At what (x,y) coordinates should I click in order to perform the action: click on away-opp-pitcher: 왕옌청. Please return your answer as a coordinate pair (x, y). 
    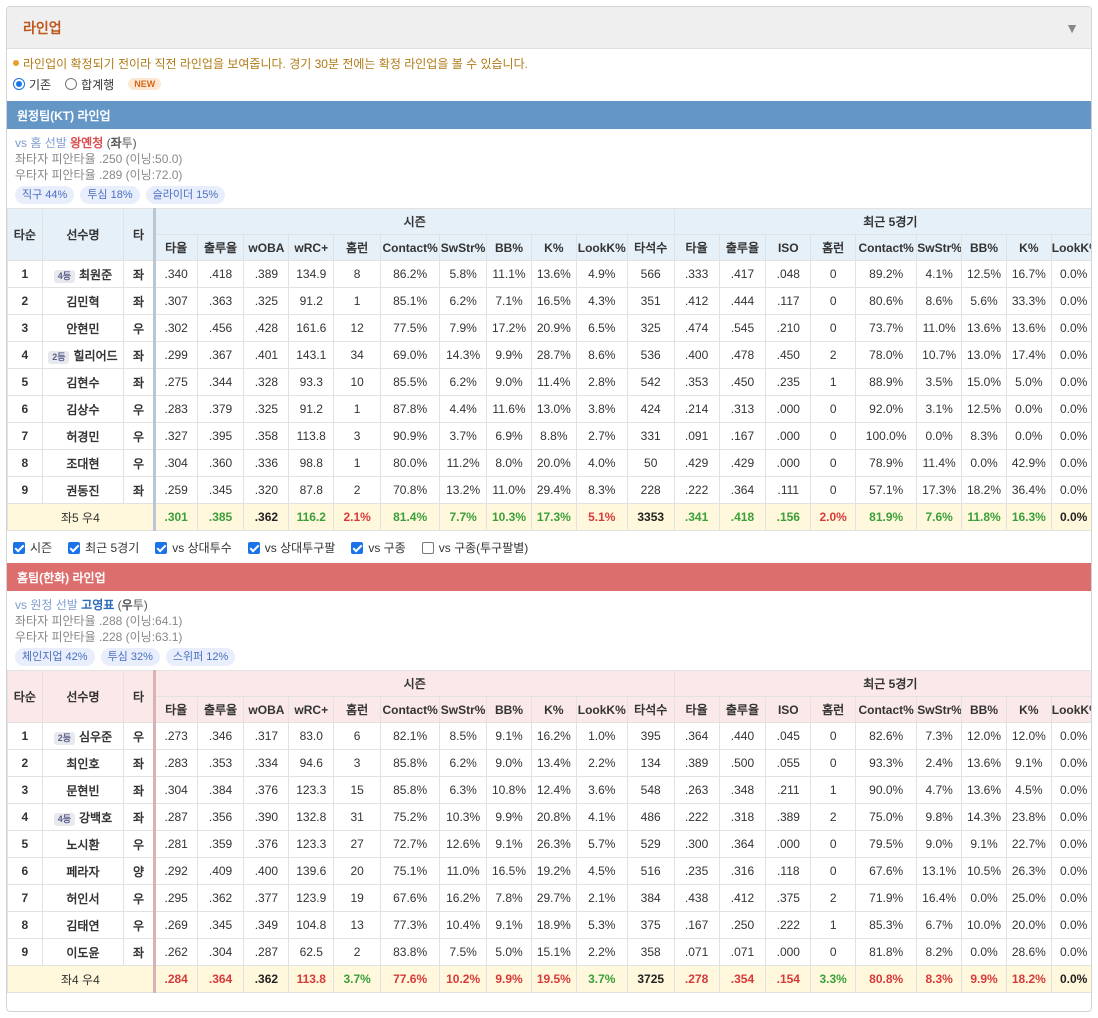
    Looking at the image, I should click on (86, 143).